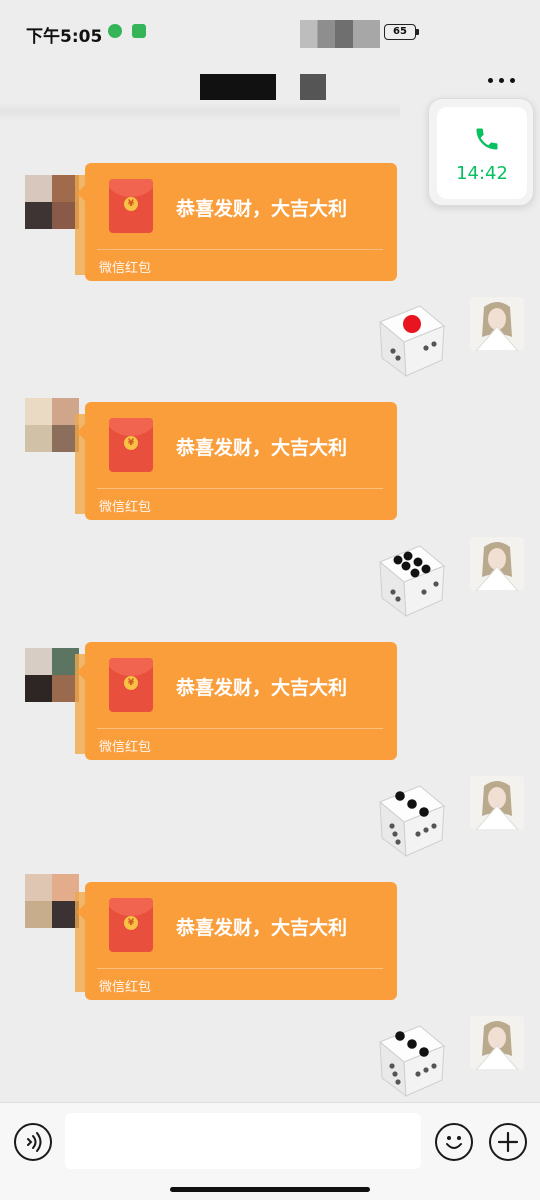 The height and width of the screenshot is (1200, 540). What do you see at coordinates (482, 173) in the screenshot?
I see `call-duration: 14:42` at bounding box center [482, 173].